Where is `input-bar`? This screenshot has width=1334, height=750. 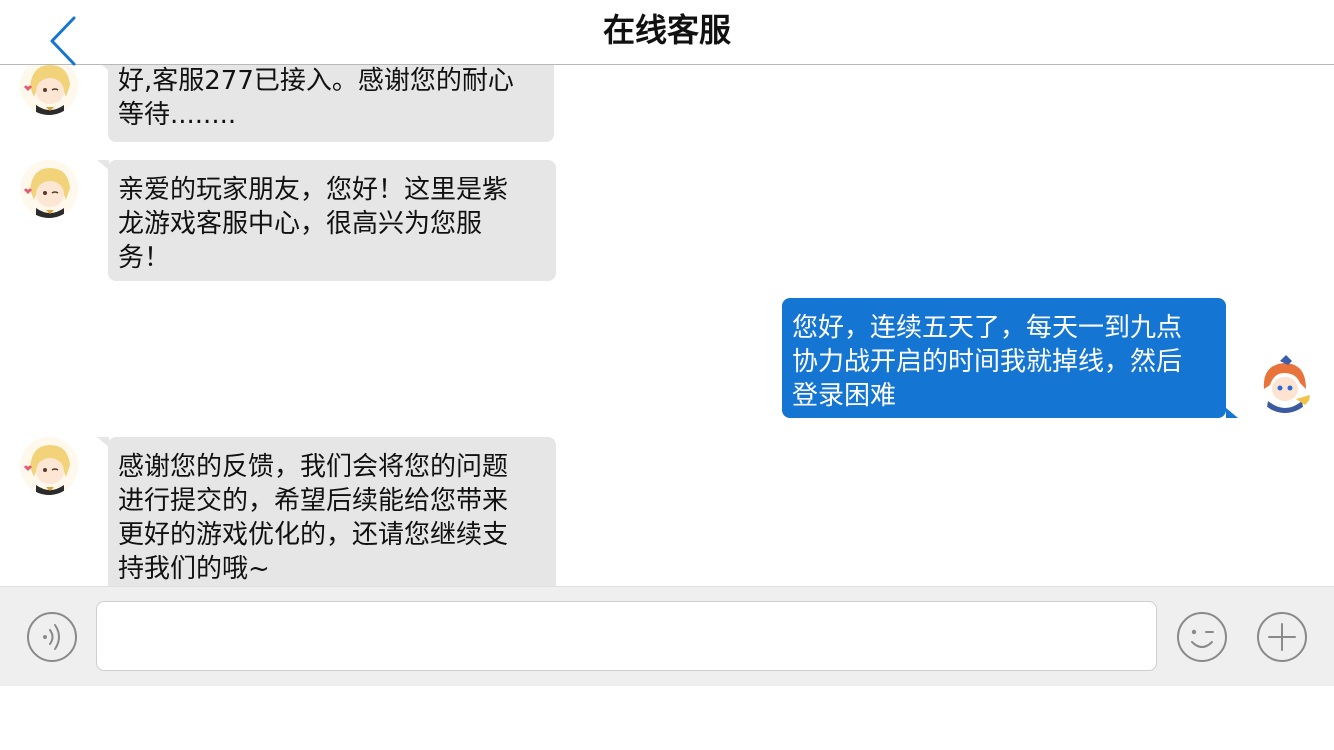
input-bar is located at coordinates (667, 636).